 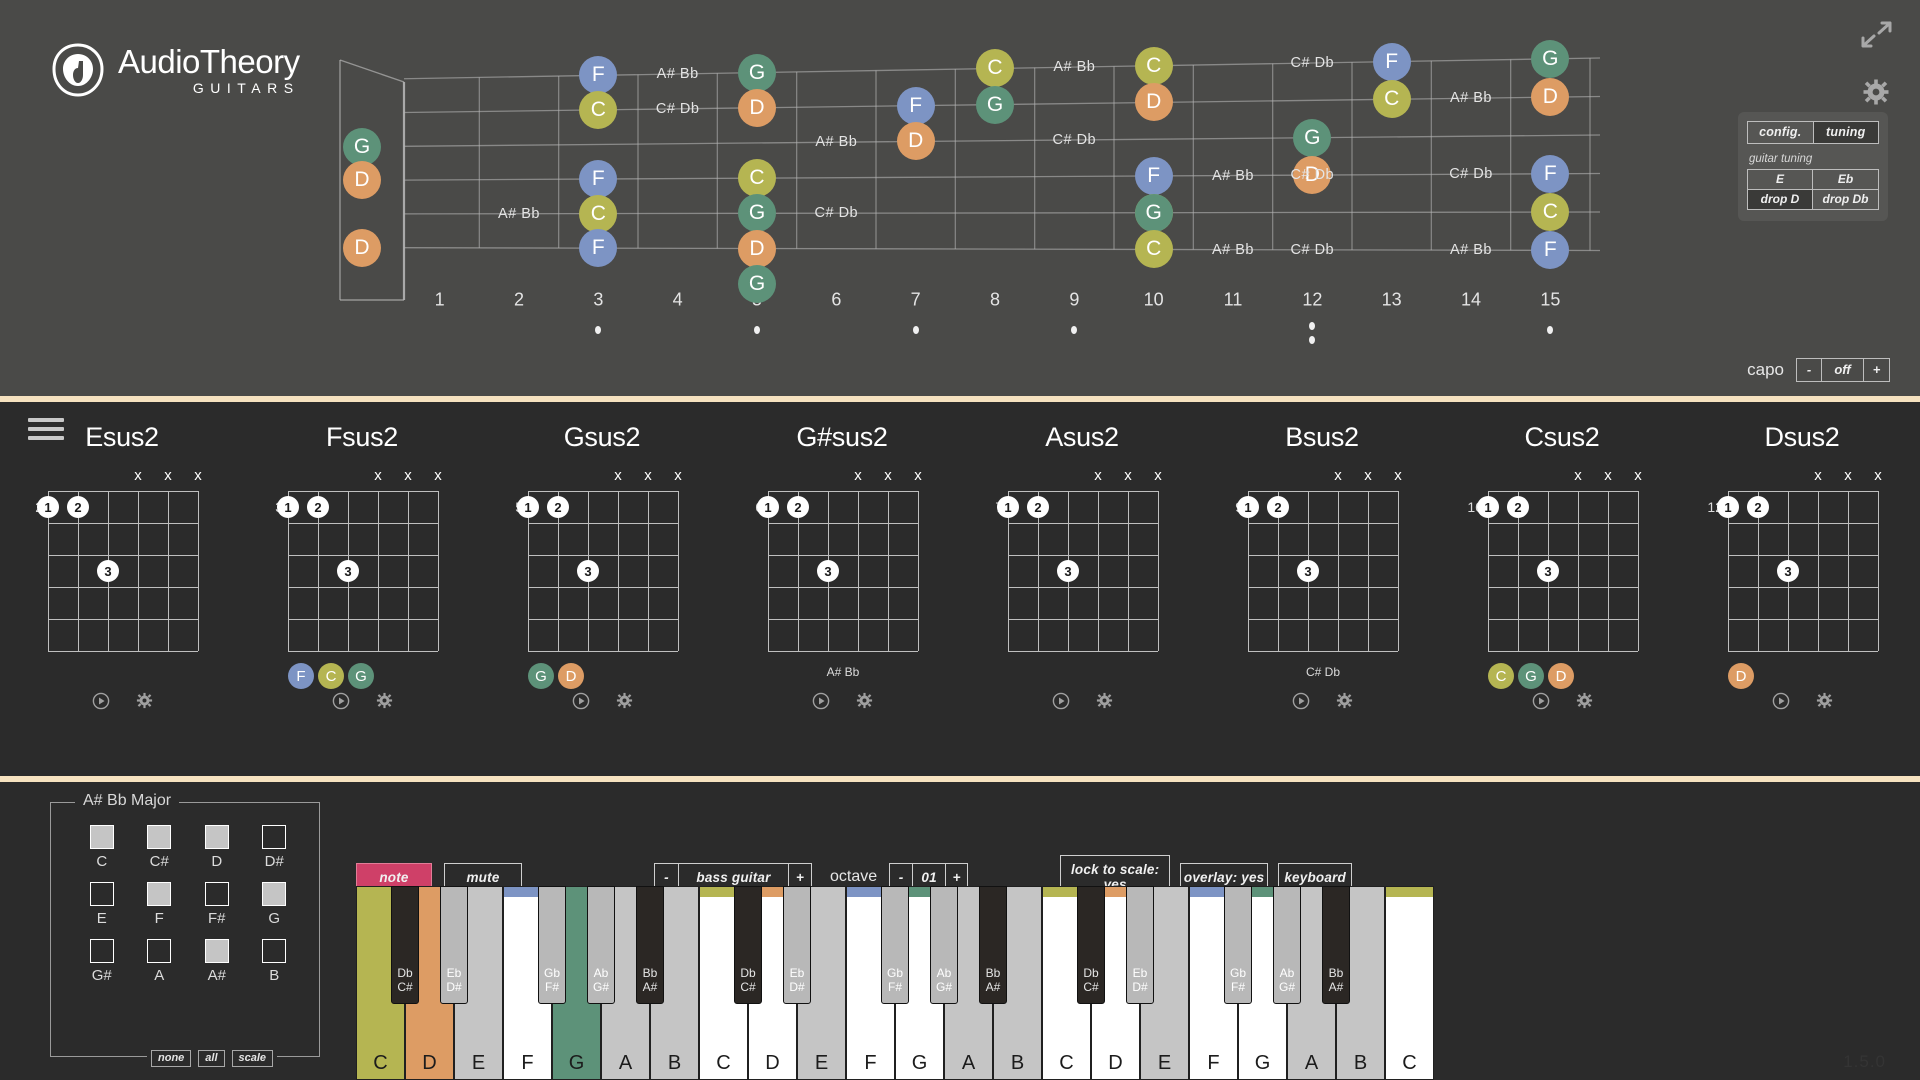 I want to click on chord-diagram: x x x 10 1 2 3 C G D, so click(x=1562, y=582).